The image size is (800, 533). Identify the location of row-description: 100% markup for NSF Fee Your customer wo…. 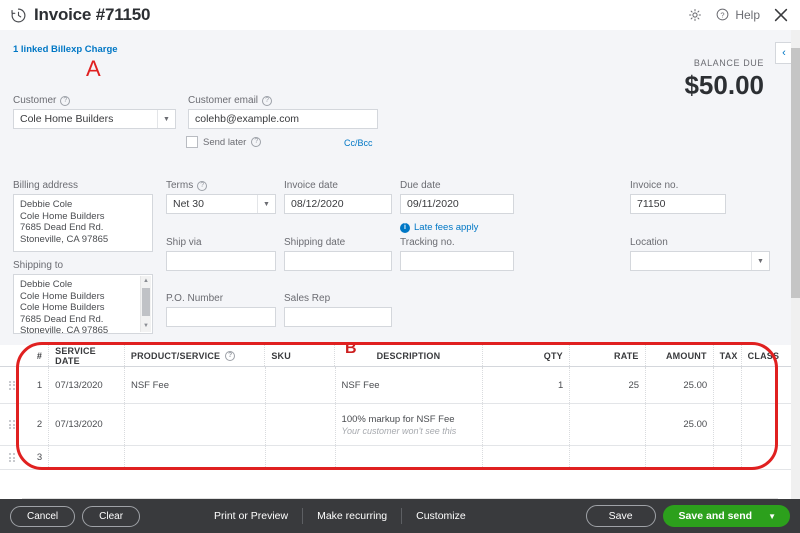
(409, 424).